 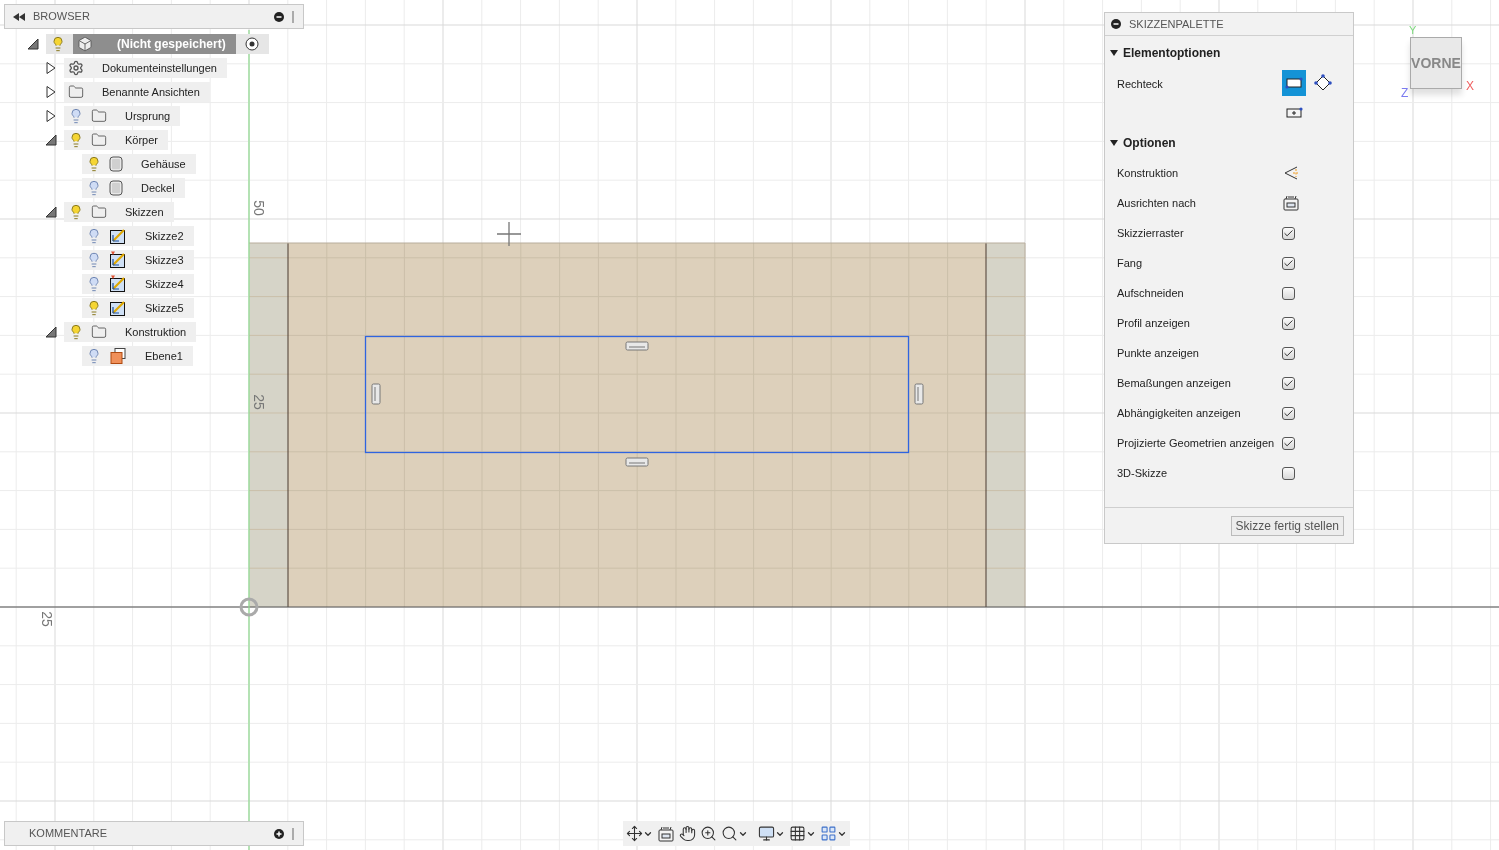 I want to click on tree-item-label: Deckel, so click(x=157, y=188).